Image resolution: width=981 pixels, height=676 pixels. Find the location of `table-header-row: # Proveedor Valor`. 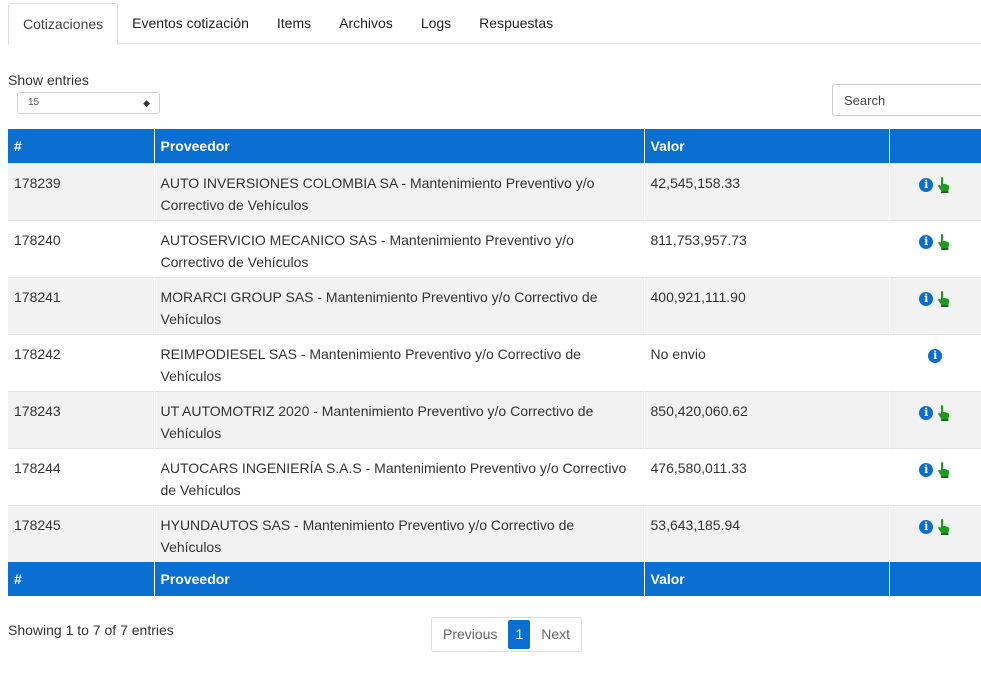

table-header-row: # Proveedor Valor is located at coordinates (494, 146).